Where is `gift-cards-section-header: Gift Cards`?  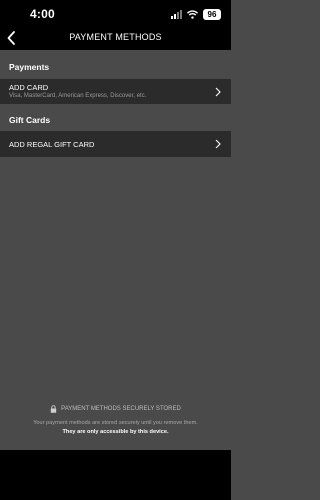 gift-cards-section-header: Gift Cards is located at coordinates (30, 120).